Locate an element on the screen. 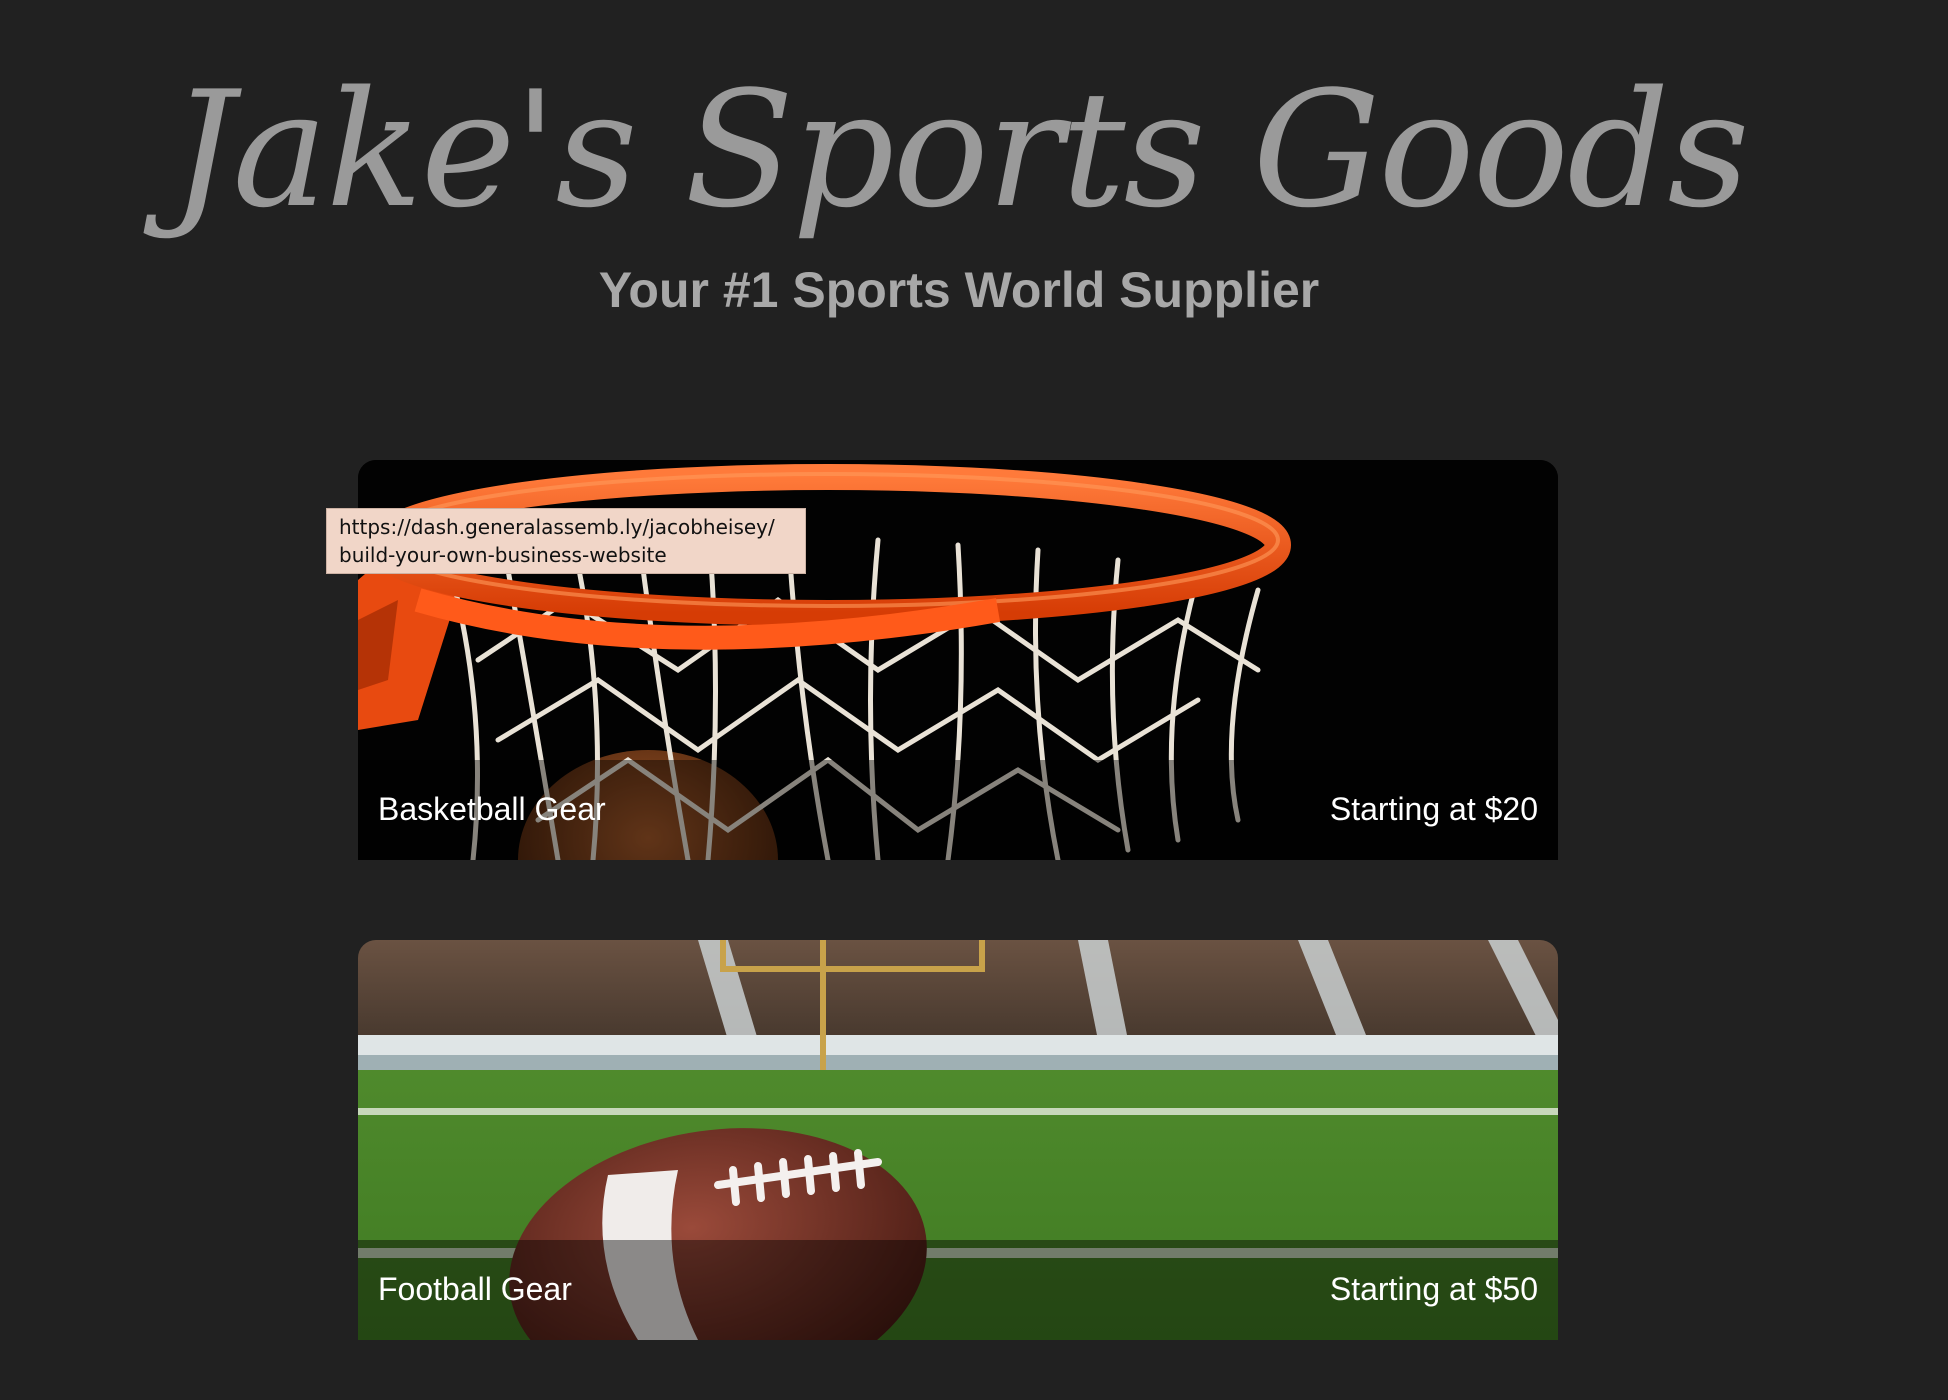 This screenshot has height=1400, width=1948. card-title: Basketball Gear is located at coordinates (492, 809).